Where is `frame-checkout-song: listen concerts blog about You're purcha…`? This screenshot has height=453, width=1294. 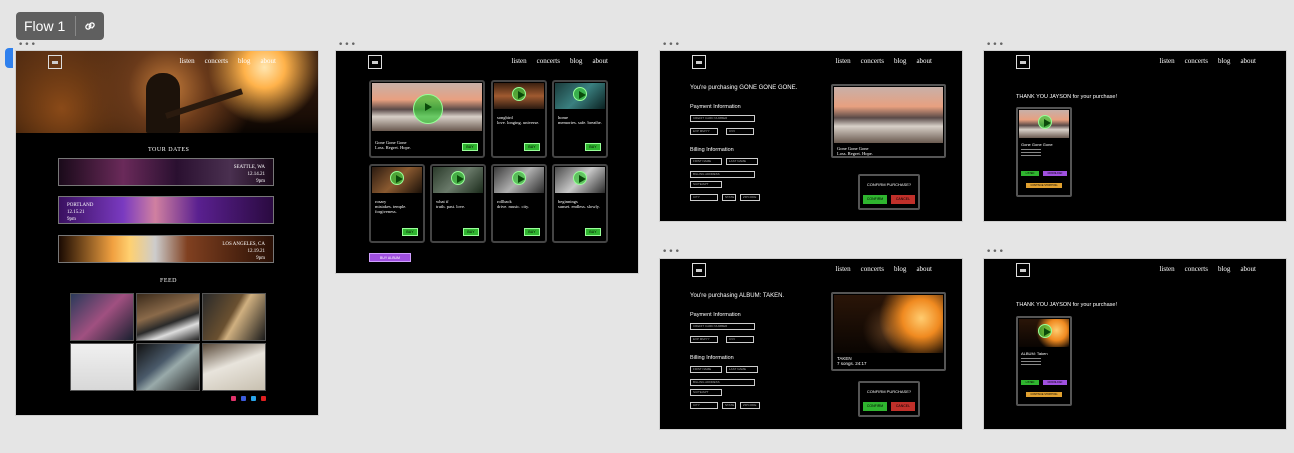
frame-checkout-song: listen concerts blog about You're purcha… is located at coordinates (811, 136).